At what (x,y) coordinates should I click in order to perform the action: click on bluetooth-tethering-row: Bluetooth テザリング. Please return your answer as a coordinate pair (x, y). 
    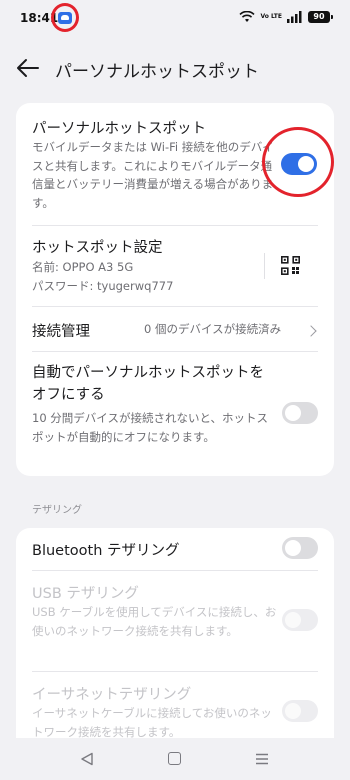
    Looking at the image, I should click on (175, 549).